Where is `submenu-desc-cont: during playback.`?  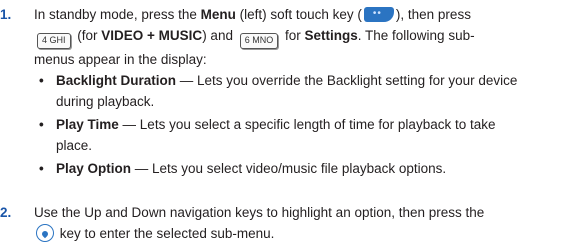 submenu-desc-cont: during playback. is located at coordinates (105, 101).